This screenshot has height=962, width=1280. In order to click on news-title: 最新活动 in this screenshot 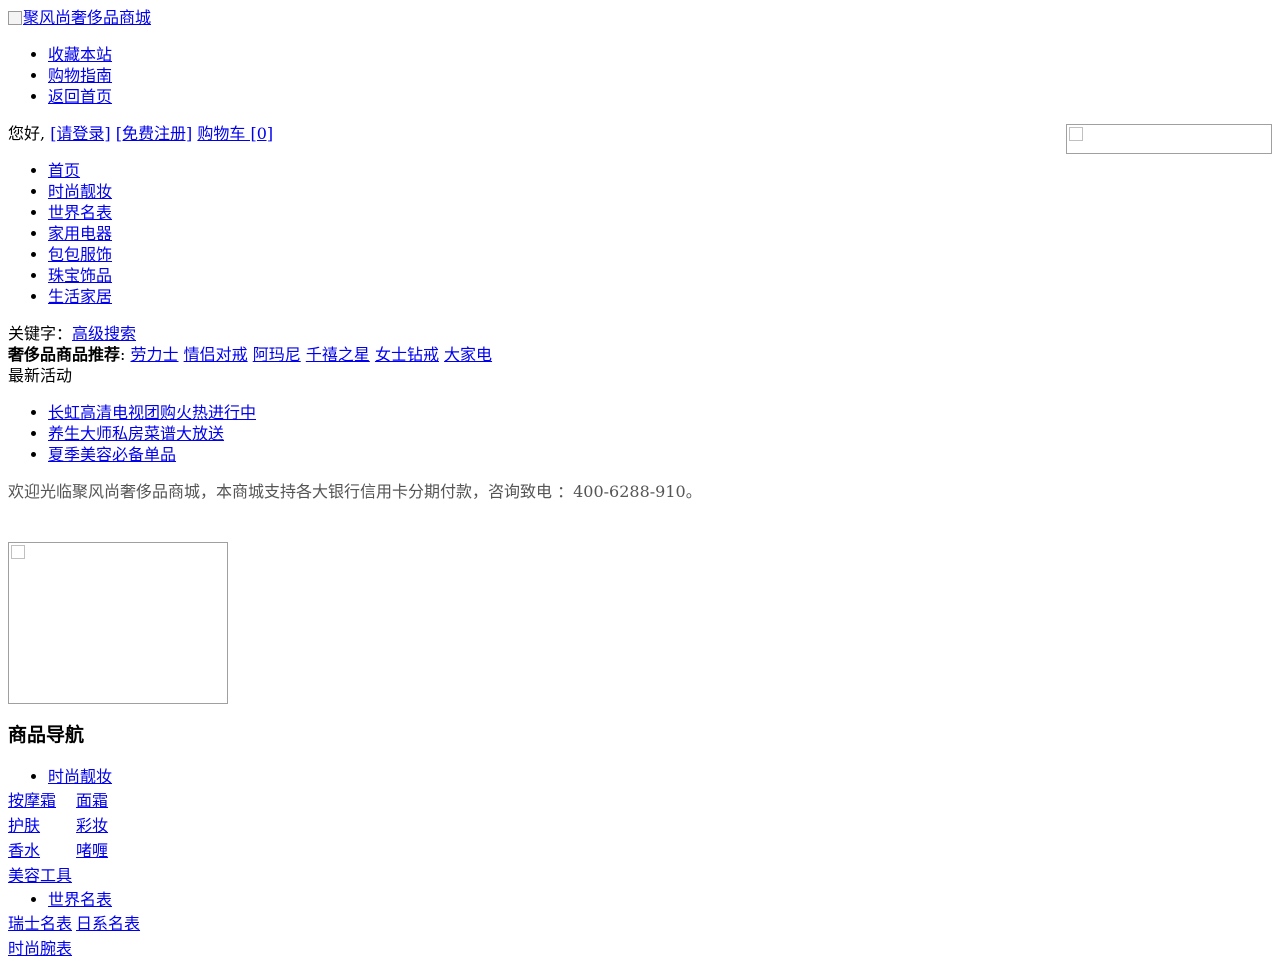, I will do `click(40, 375)`.